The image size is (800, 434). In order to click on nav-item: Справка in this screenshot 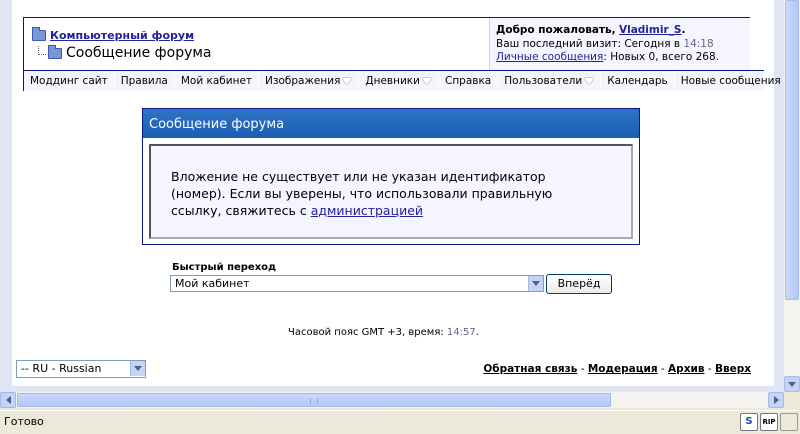, I will do `click(469, 81)`.